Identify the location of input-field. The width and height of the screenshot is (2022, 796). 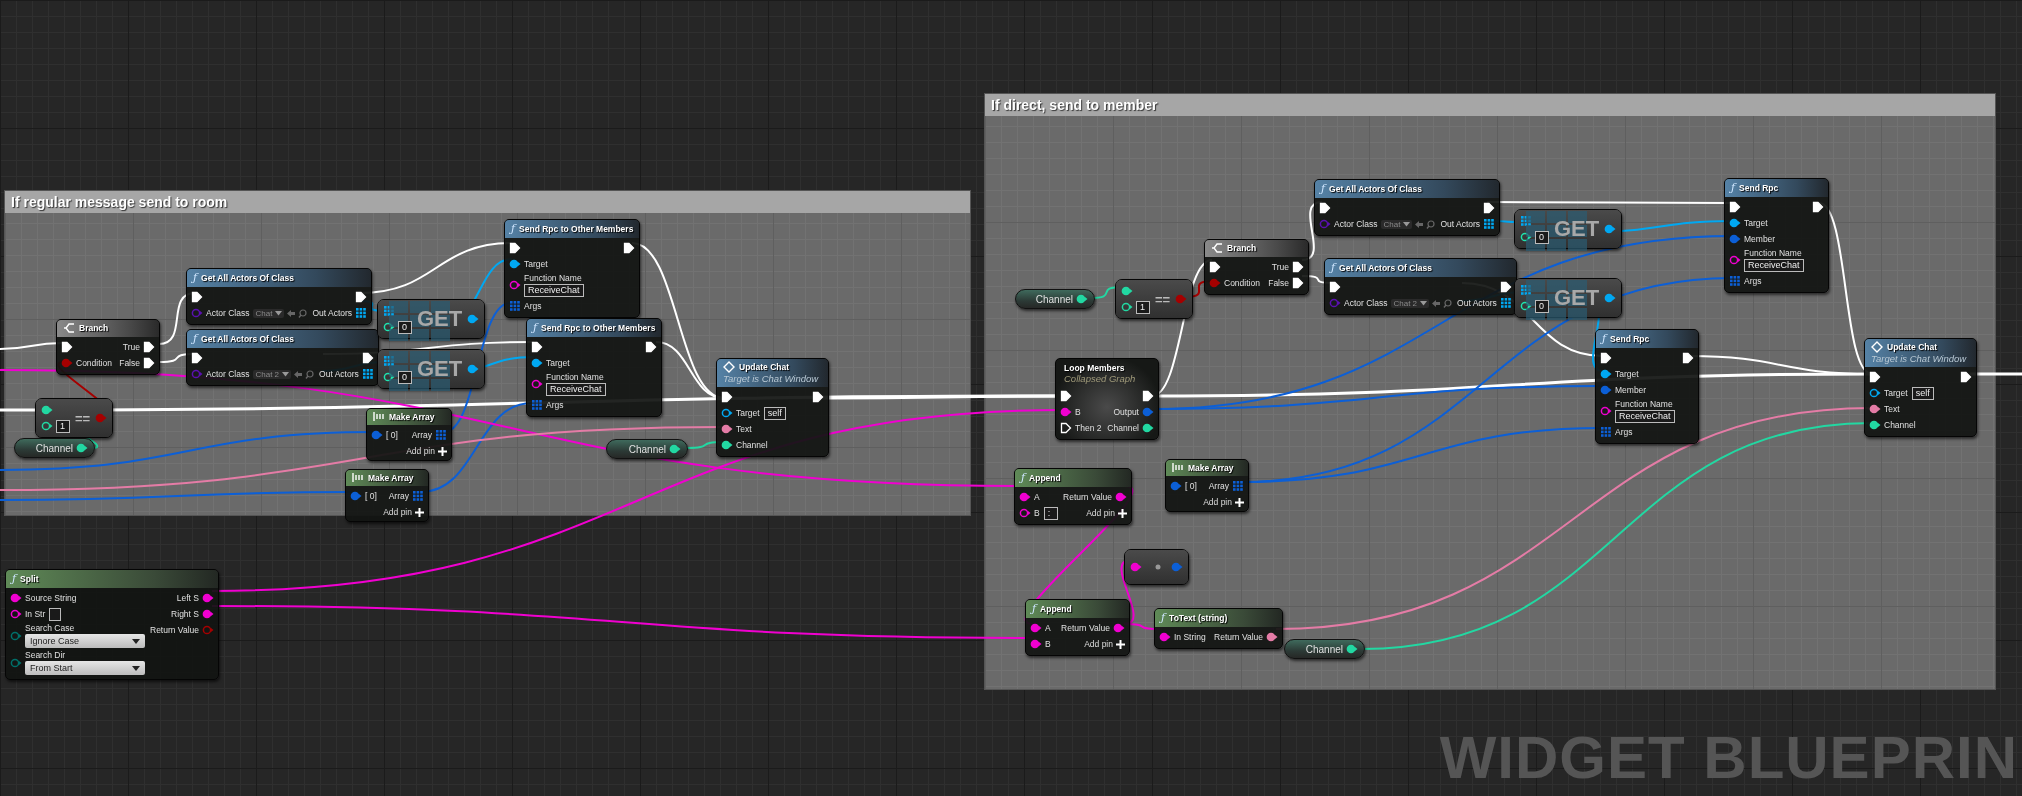
(55, 614).